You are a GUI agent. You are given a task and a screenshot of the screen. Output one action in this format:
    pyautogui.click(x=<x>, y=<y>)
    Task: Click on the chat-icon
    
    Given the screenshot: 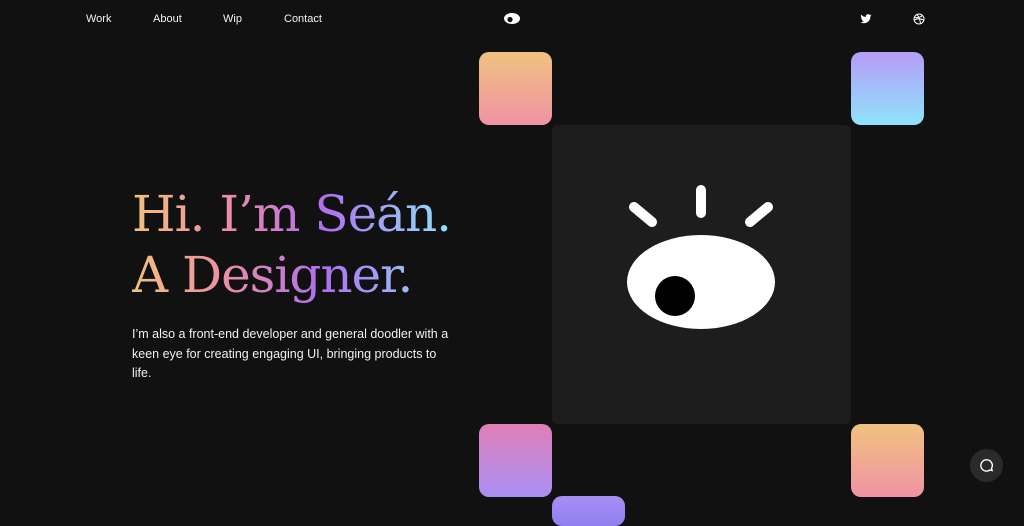 What is the action you would take?
    pyautogui.click(x=987, y=465)
    